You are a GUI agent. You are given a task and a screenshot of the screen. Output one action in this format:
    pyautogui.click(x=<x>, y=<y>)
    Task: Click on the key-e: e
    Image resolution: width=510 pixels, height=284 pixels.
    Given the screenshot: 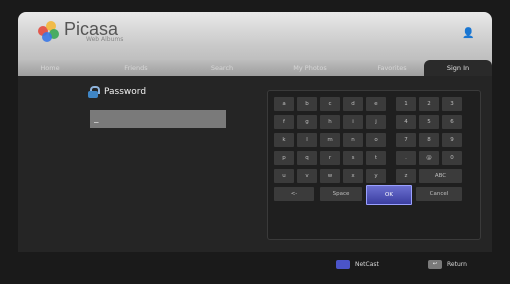 What is the action you would take?
    pyautogui.click(x=376, y=104)
    